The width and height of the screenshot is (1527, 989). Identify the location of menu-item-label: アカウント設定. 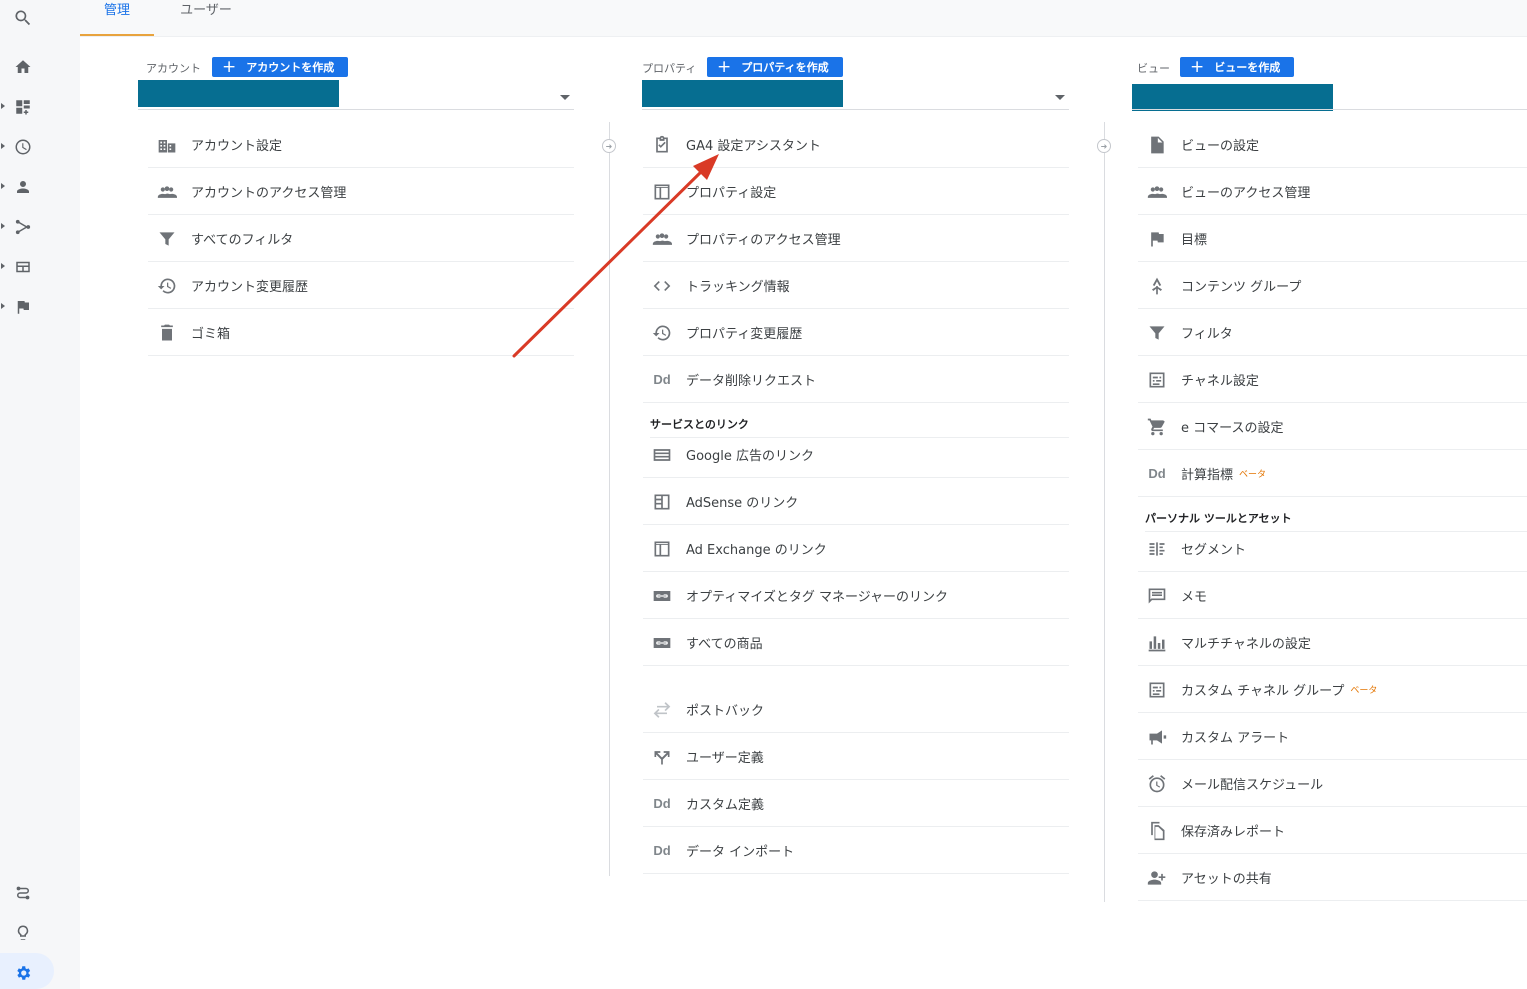
(237, 146).